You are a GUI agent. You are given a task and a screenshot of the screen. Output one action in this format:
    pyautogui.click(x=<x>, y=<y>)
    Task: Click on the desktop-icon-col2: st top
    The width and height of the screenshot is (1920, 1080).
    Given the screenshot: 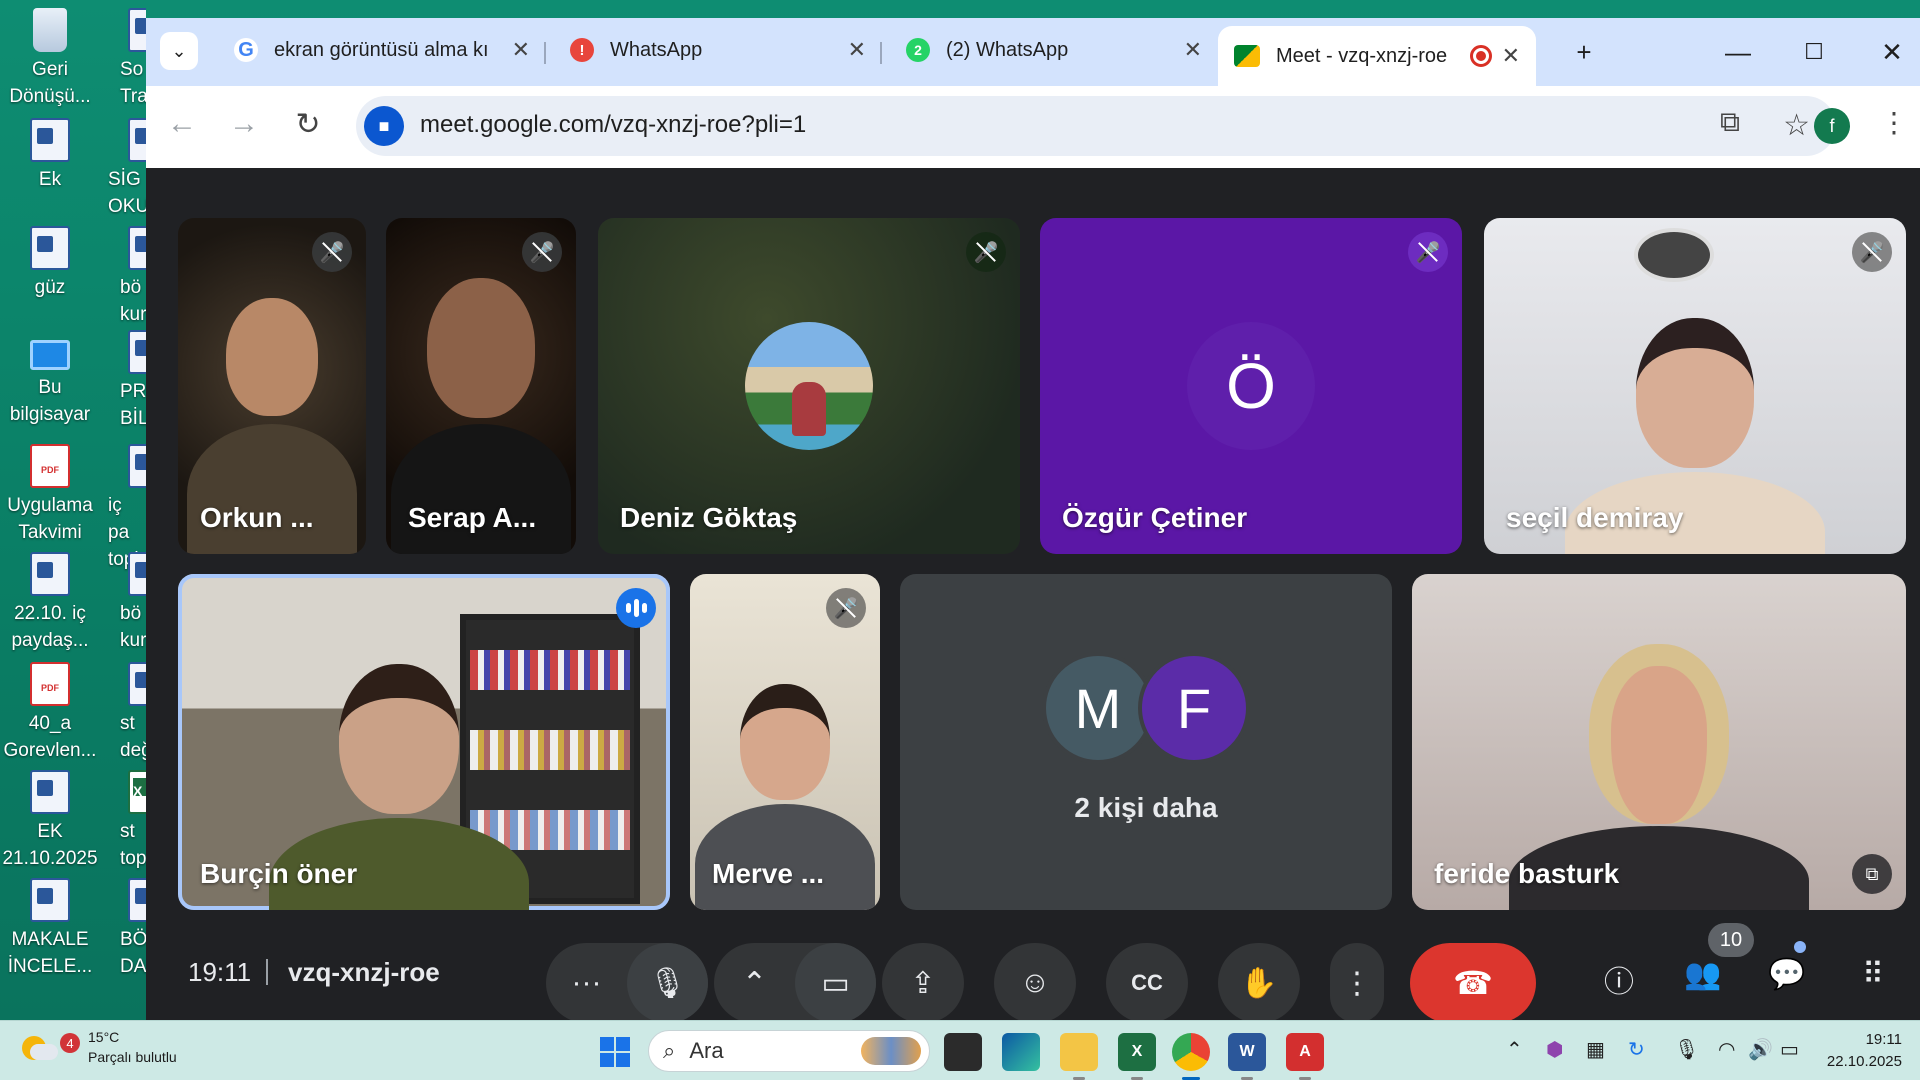 What is the action you would take?
    pyautogui.click(x=123, y=821)
    